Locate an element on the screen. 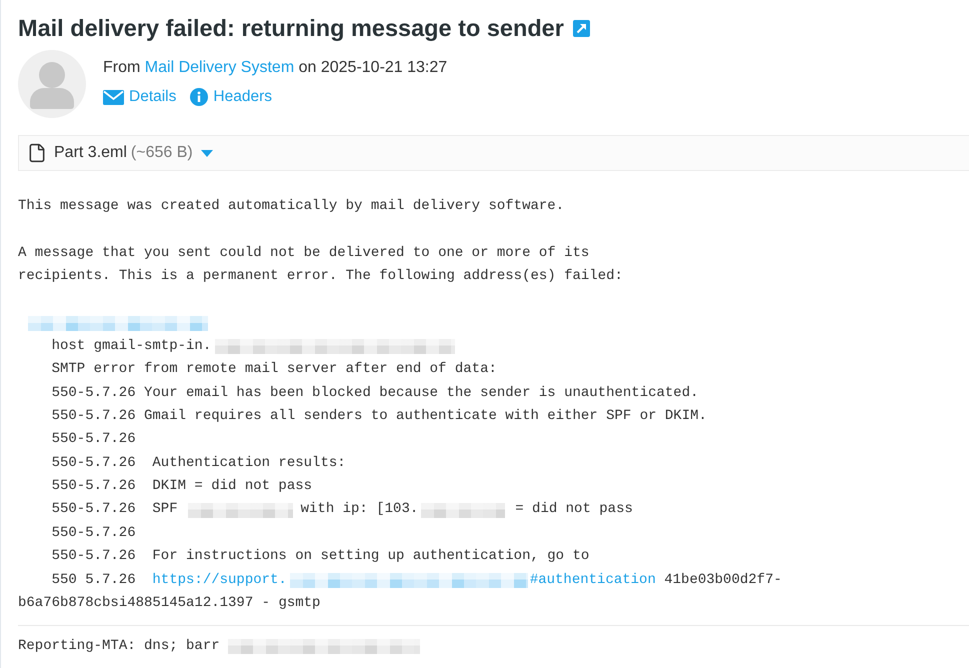  headers-link: Headers is located at coordinates (231, 97).